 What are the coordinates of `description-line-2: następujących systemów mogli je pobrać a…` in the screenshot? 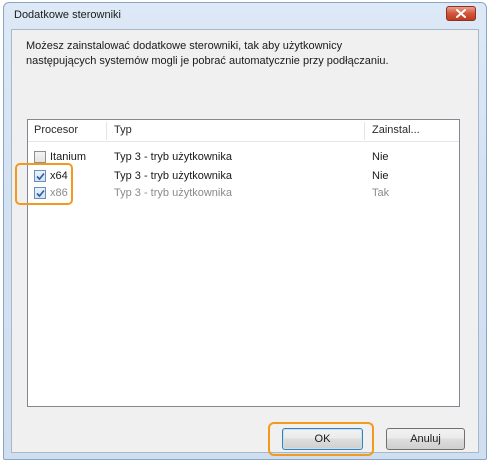 It's located at (207, 61).